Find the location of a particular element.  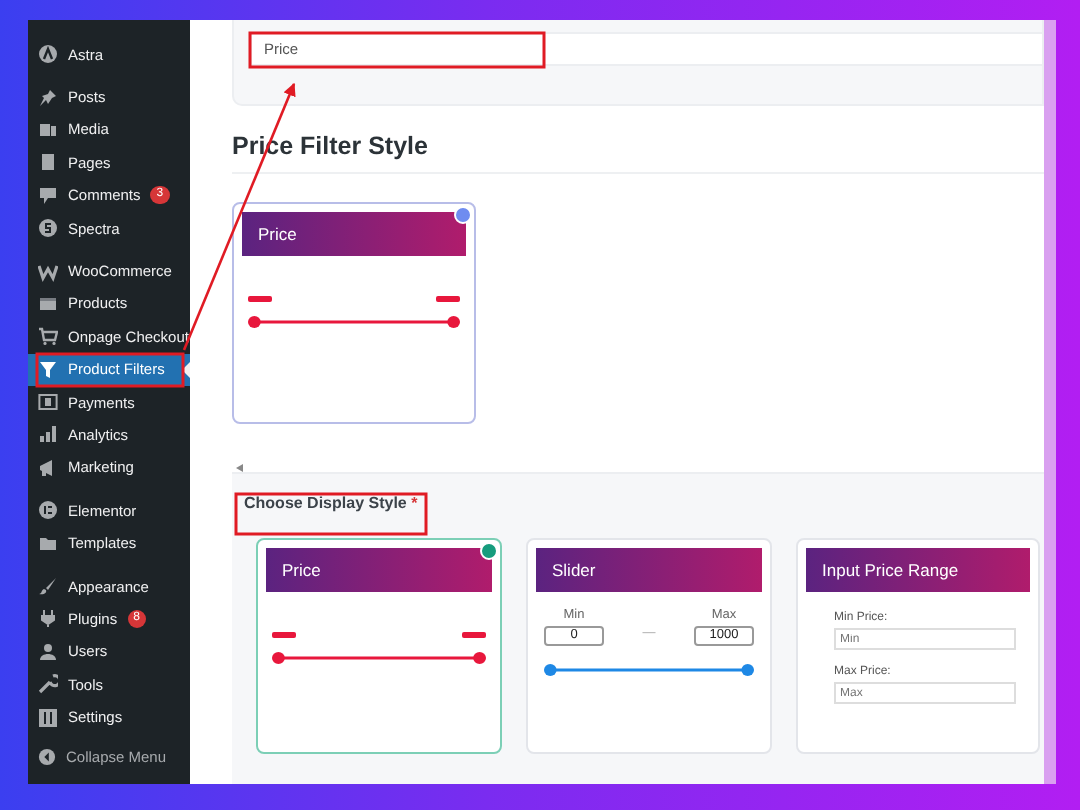

collapse-icon is located at coordinates (47, 757).